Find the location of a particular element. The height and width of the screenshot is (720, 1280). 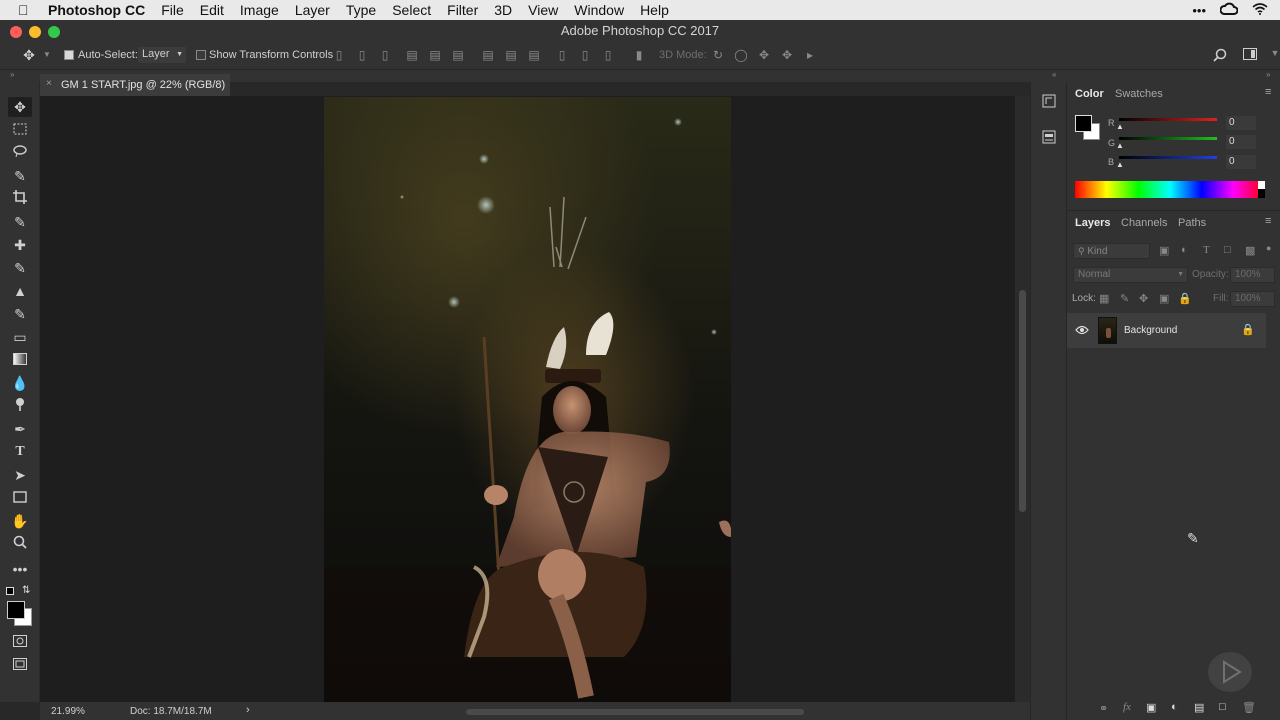

quick-mask-icon is located at coordinates (20, 642).